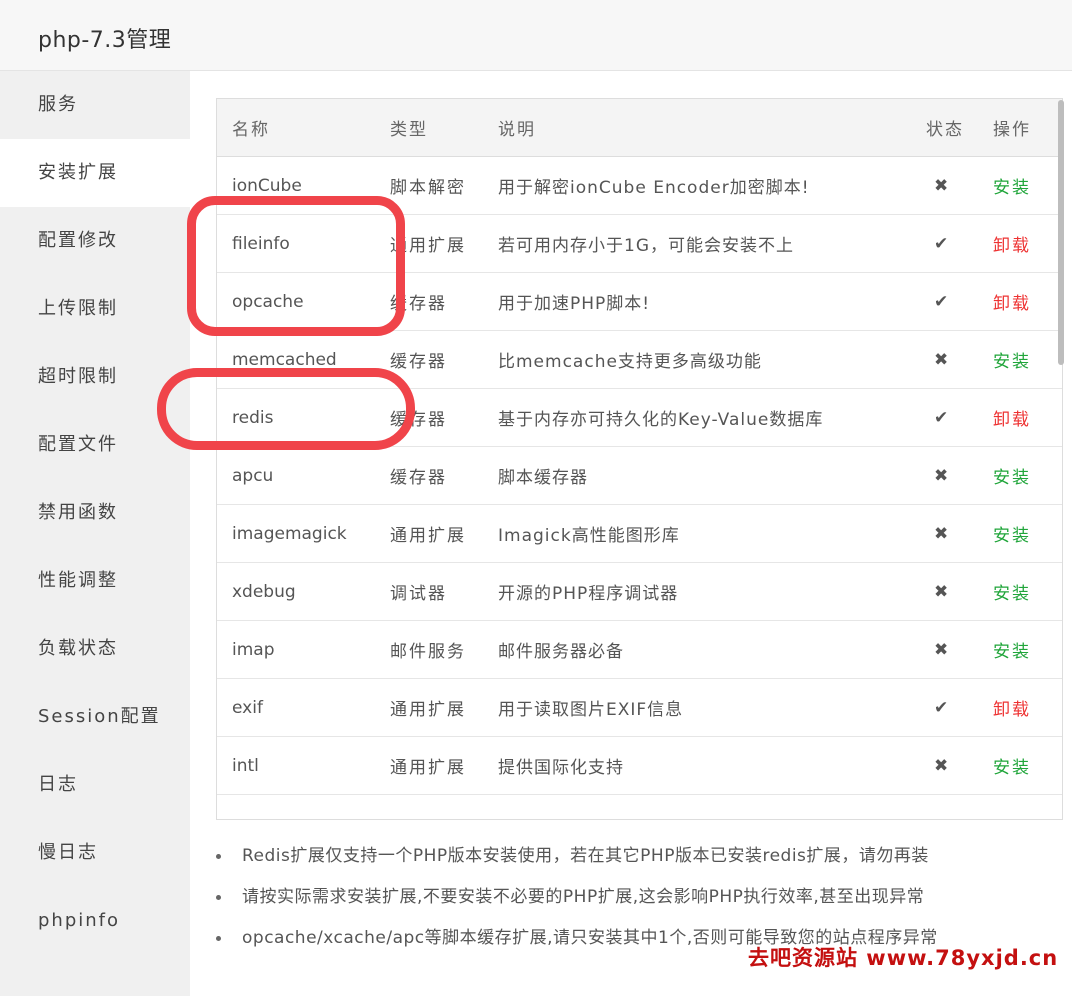 The image size is (1072, 996). What do you see at coordinates (303, 649) in the screenshot?
I see `extension-name: imap` at bounding box center [303, 649].